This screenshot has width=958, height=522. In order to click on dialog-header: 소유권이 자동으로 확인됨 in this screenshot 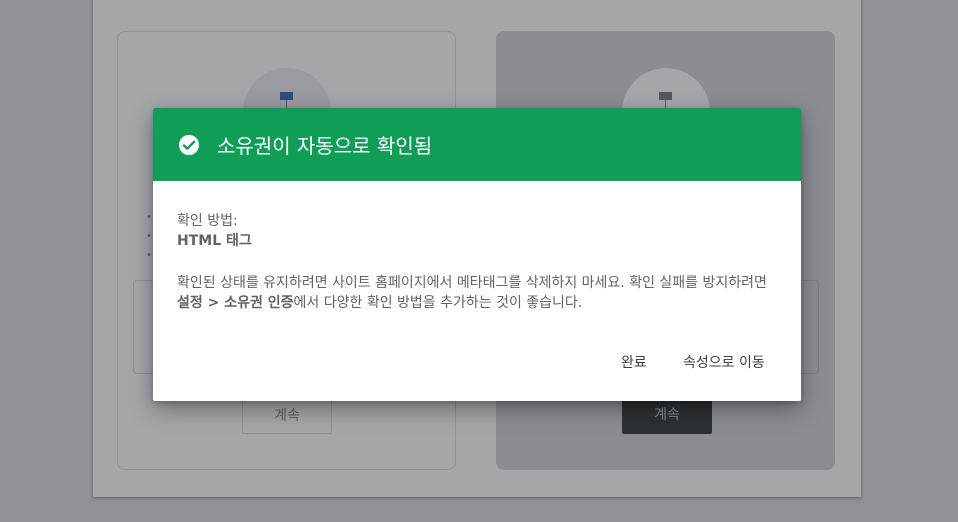, I will do `click(477, 144)`.